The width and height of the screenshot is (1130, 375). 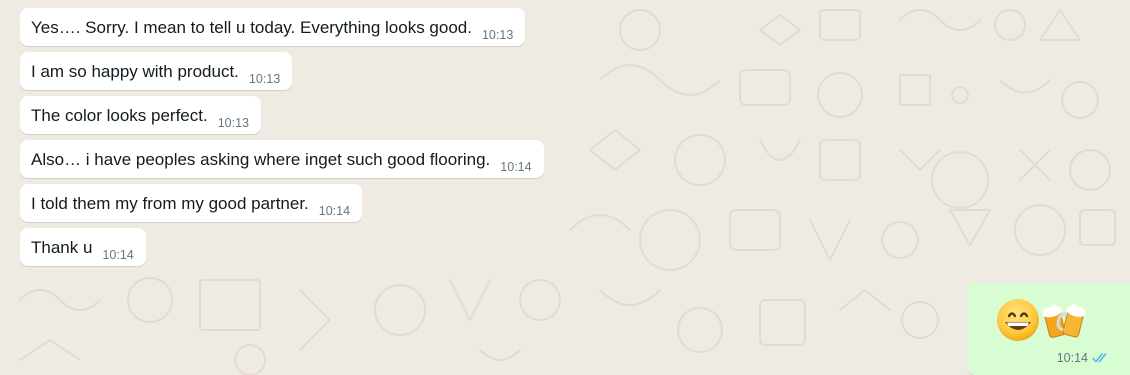 I want to click on message-text: The color looks perfect., so click(x=119, y=115).